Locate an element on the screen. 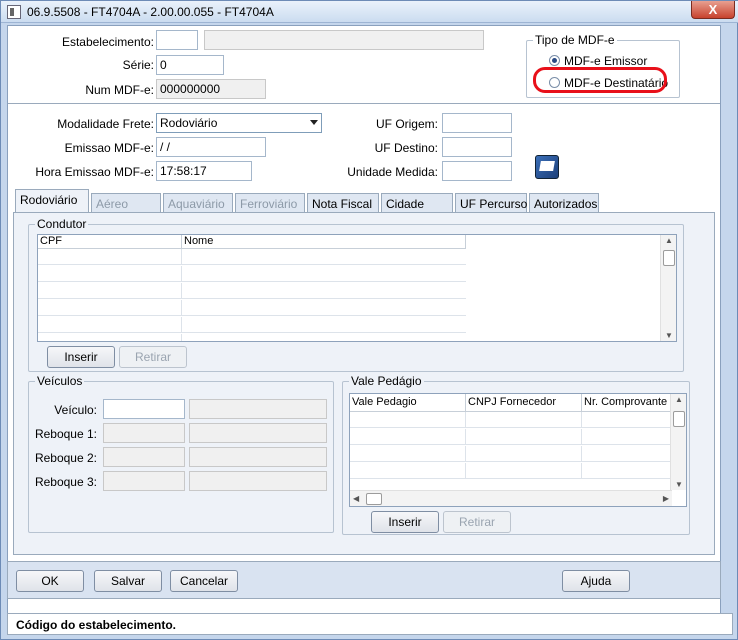  num-mdfe-field: 000000000 is located at coordinates (211, 89).